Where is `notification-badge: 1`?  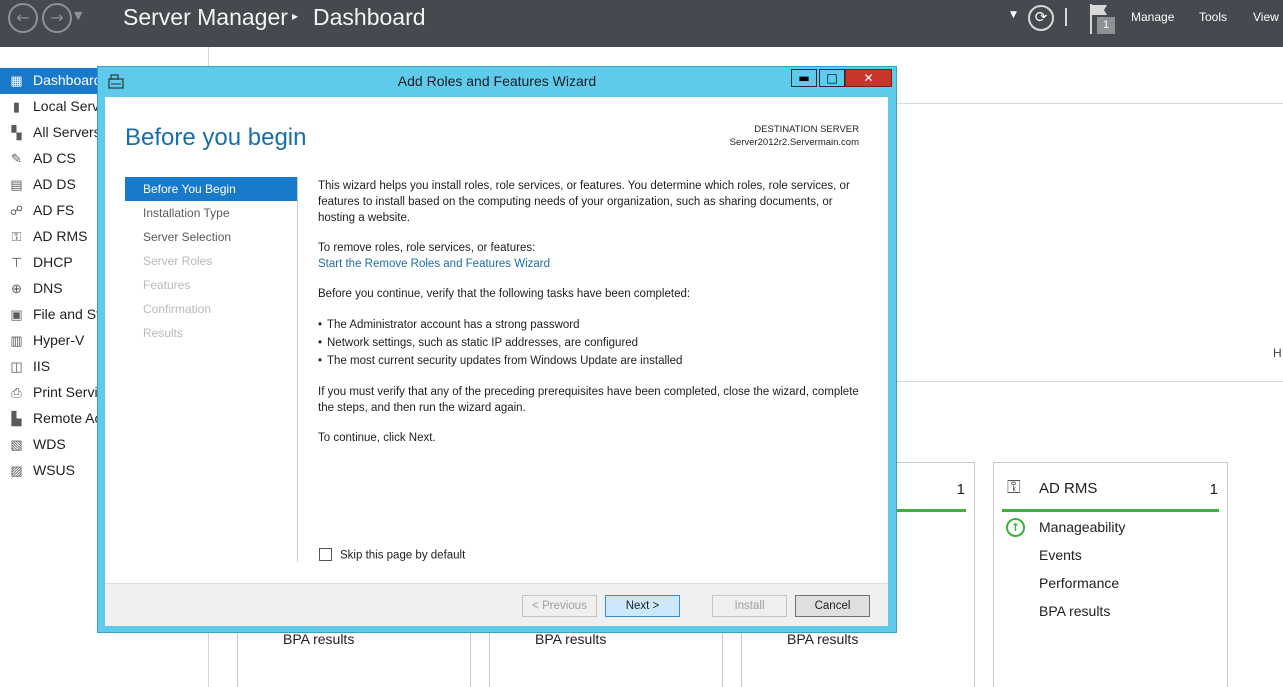
notification-badge: 1 is located at coordinates (1106, 25).